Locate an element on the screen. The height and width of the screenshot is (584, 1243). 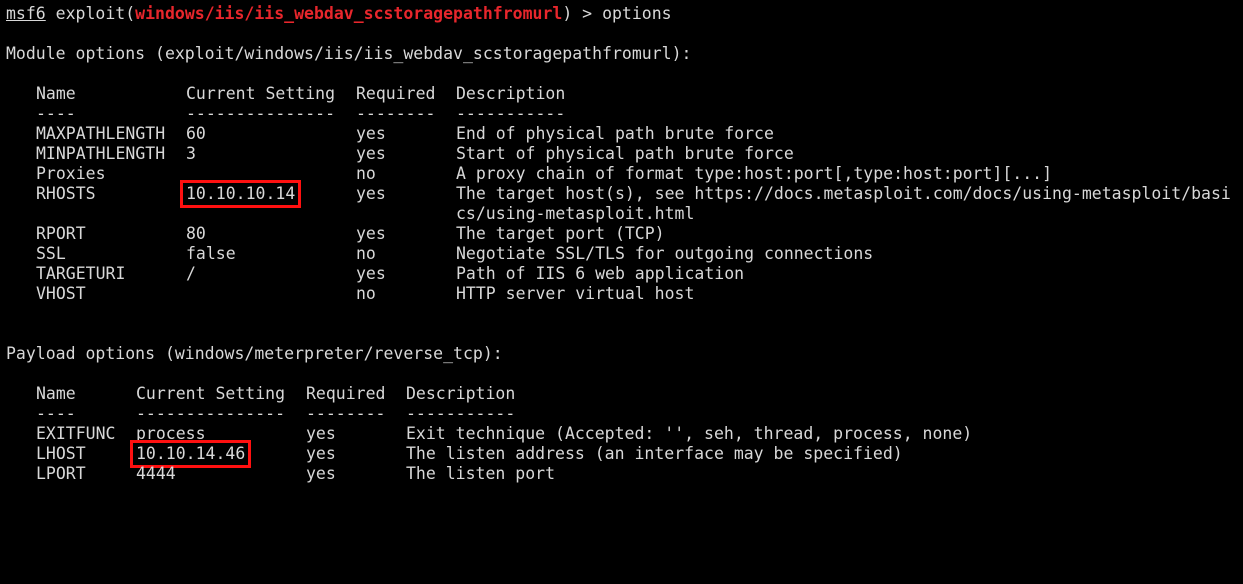
table-row: RPORT 80 yes The target port (TCP) is located at coordinates (335, 234).